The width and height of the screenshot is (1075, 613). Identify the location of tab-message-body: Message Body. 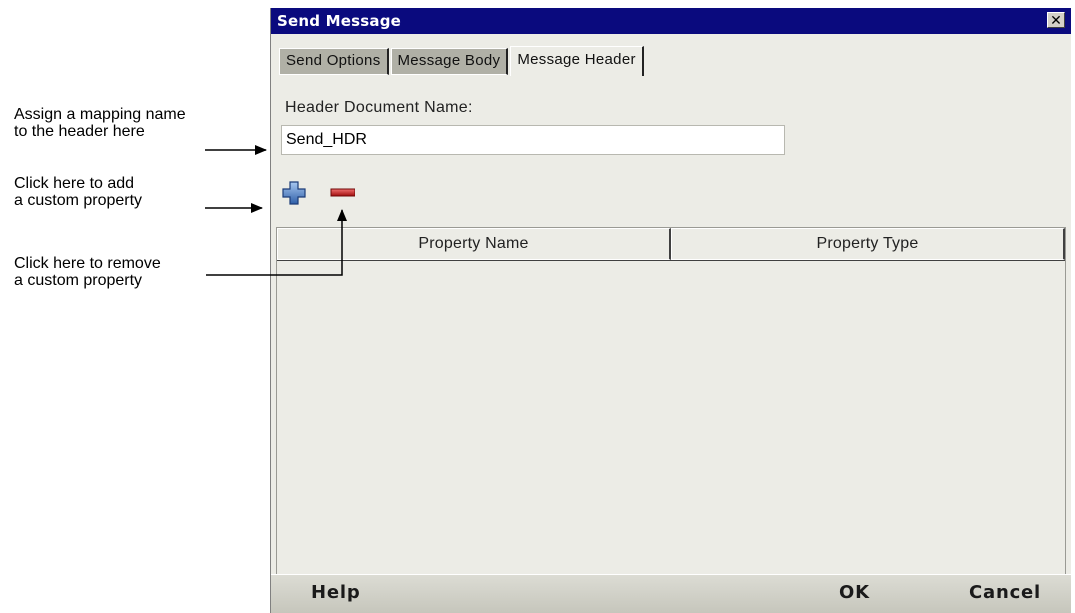
(449, 61).